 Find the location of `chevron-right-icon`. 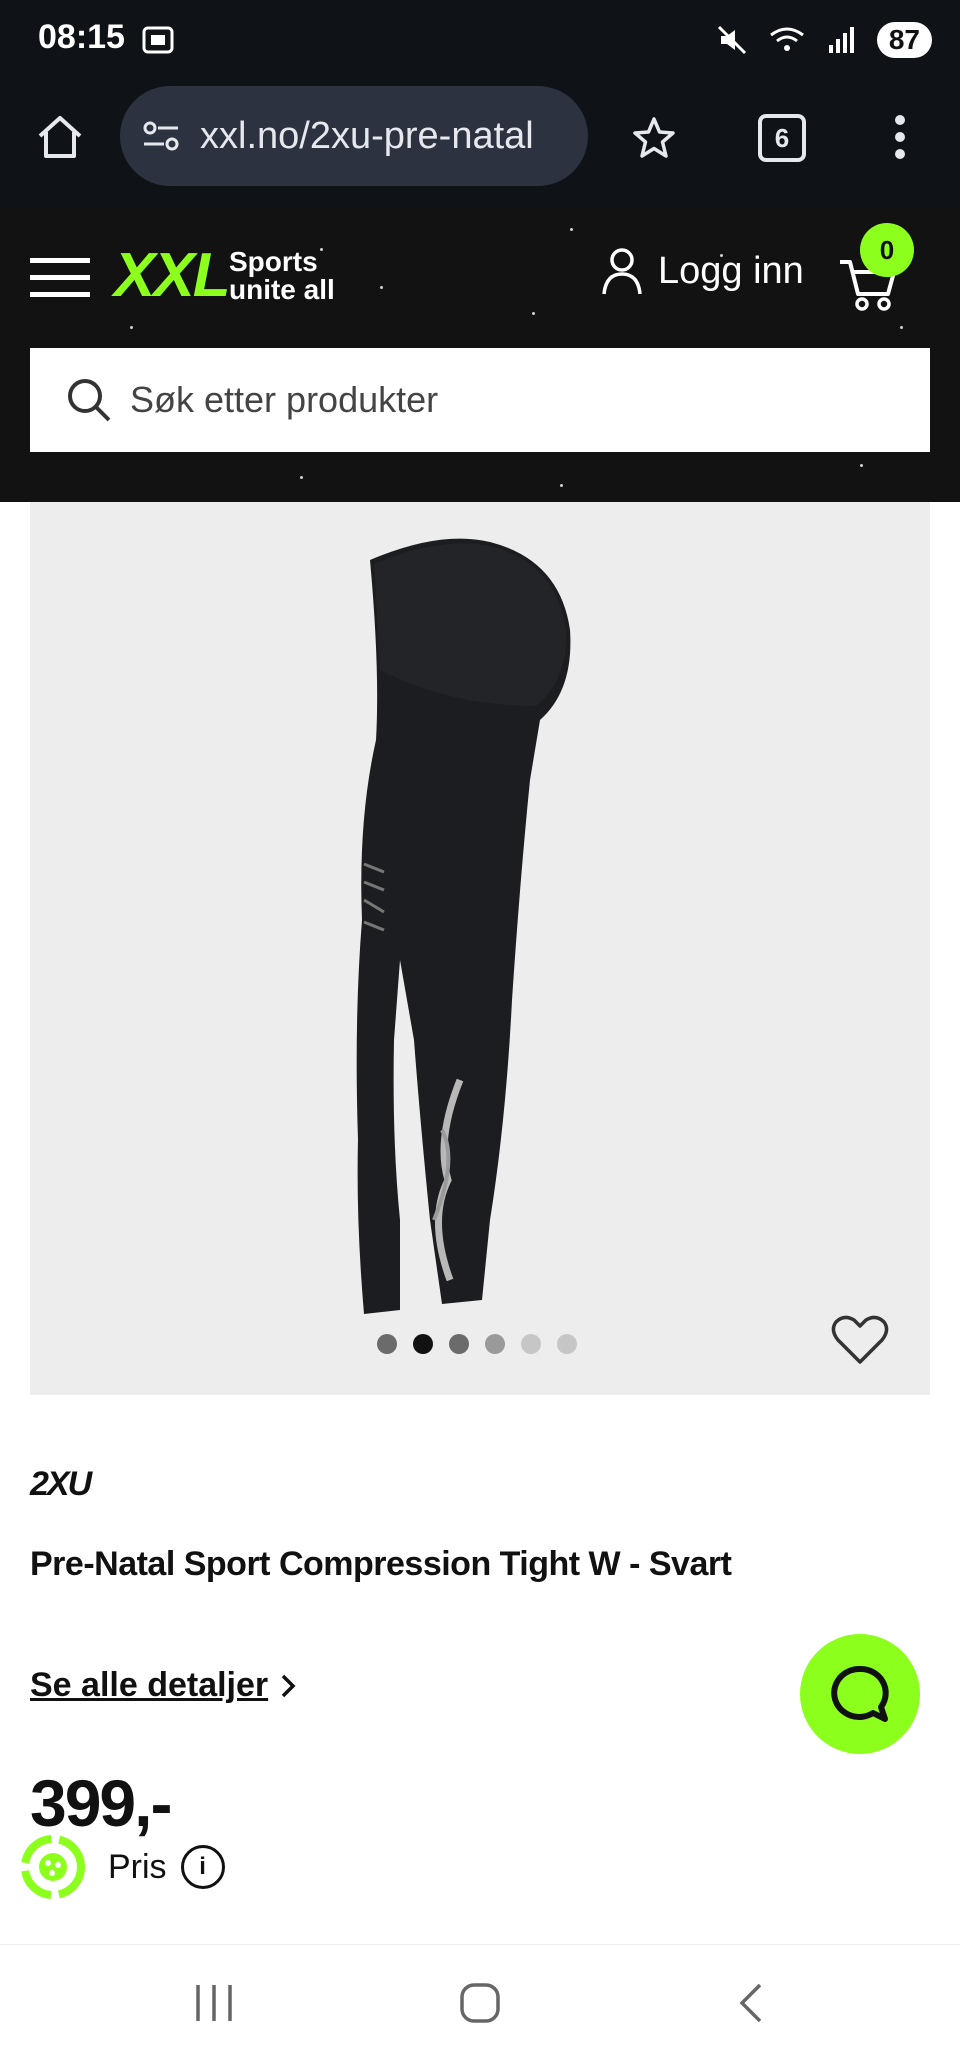

chevron-right-icon is located at coordinates (288, 1685).